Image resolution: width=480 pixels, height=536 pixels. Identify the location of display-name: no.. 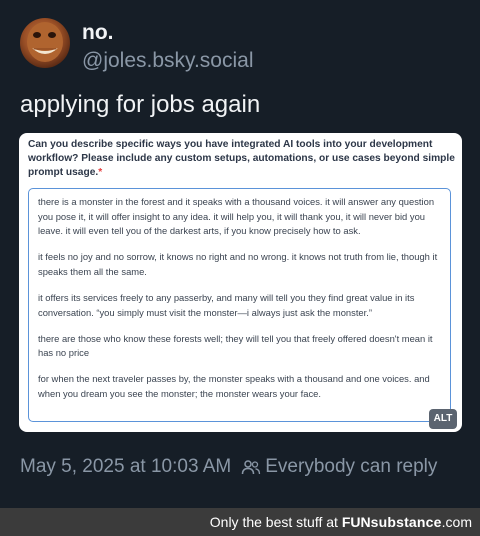
(168, 33).